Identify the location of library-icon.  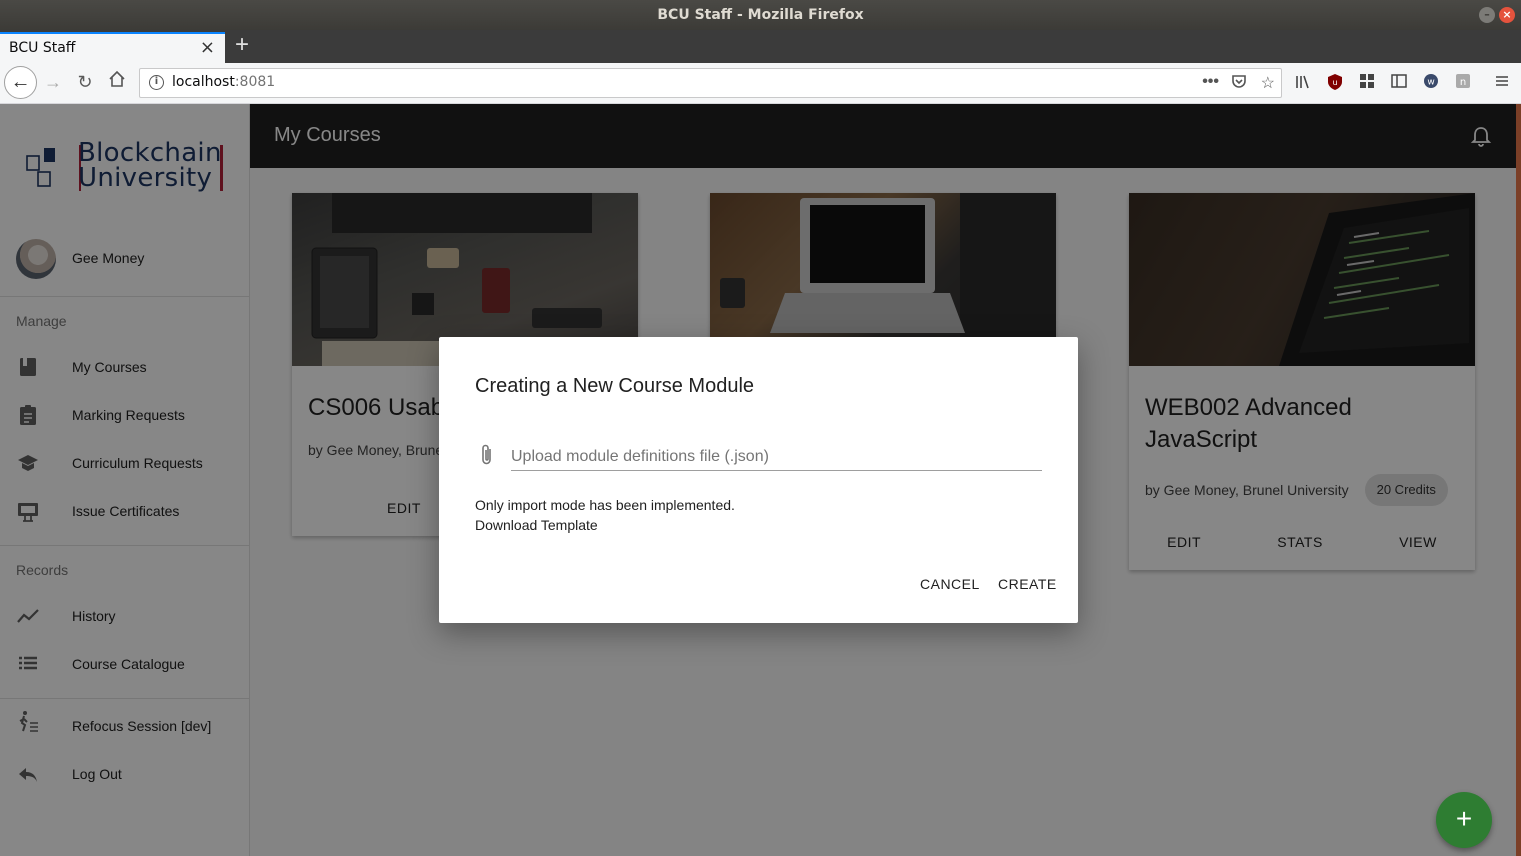
(1303, 82).